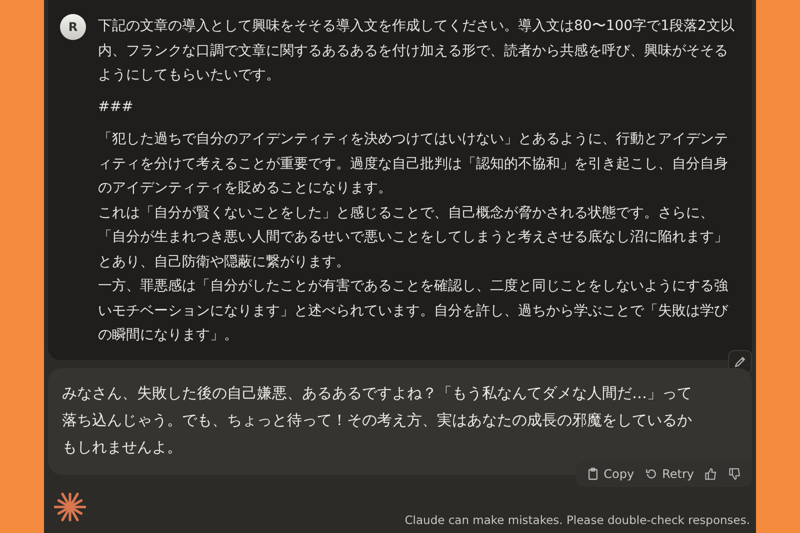 This screenshot has width=800, height=533. Describe the element at coordinates (610, 473) in the screenshot. I see `copy-button: Copy` at that location.